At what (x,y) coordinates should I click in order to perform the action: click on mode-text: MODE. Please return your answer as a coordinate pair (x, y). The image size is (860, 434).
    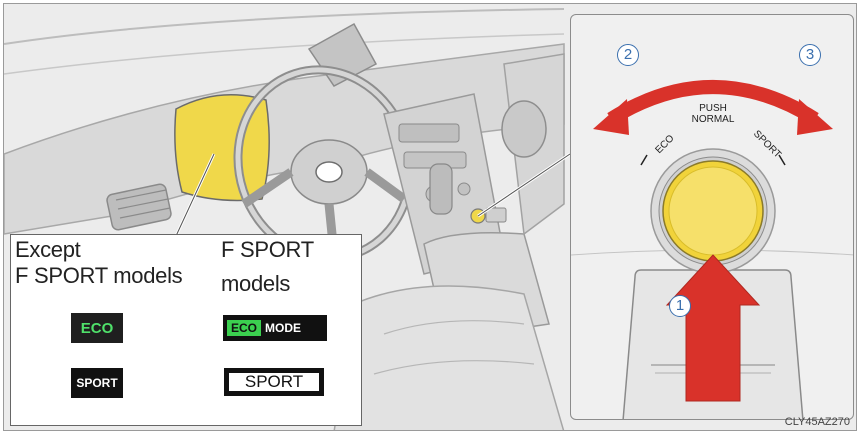
    Looking at the image, I should click on (283, 328).